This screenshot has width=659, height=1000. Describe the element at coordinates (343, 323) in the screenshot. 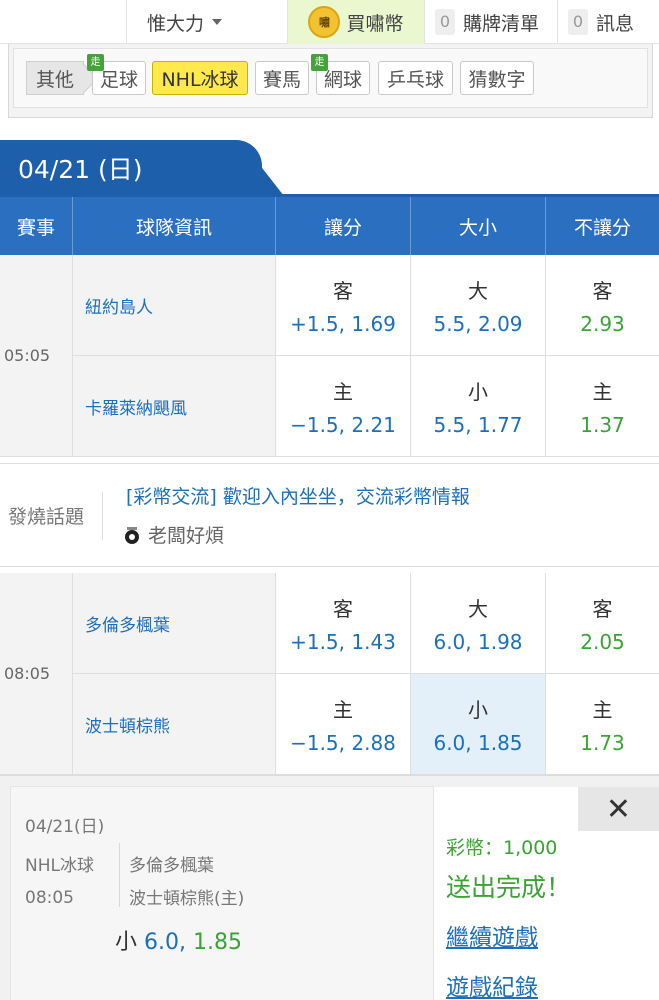

I see `odds-value: +1.5, 1.69` at that location.